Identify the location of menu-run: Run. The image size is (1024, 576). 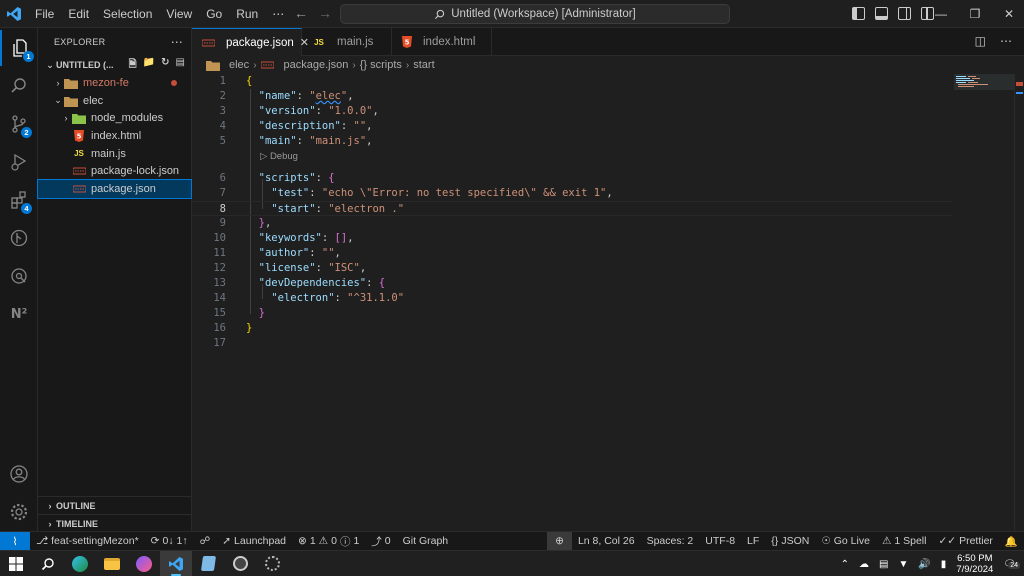
(247, 14).